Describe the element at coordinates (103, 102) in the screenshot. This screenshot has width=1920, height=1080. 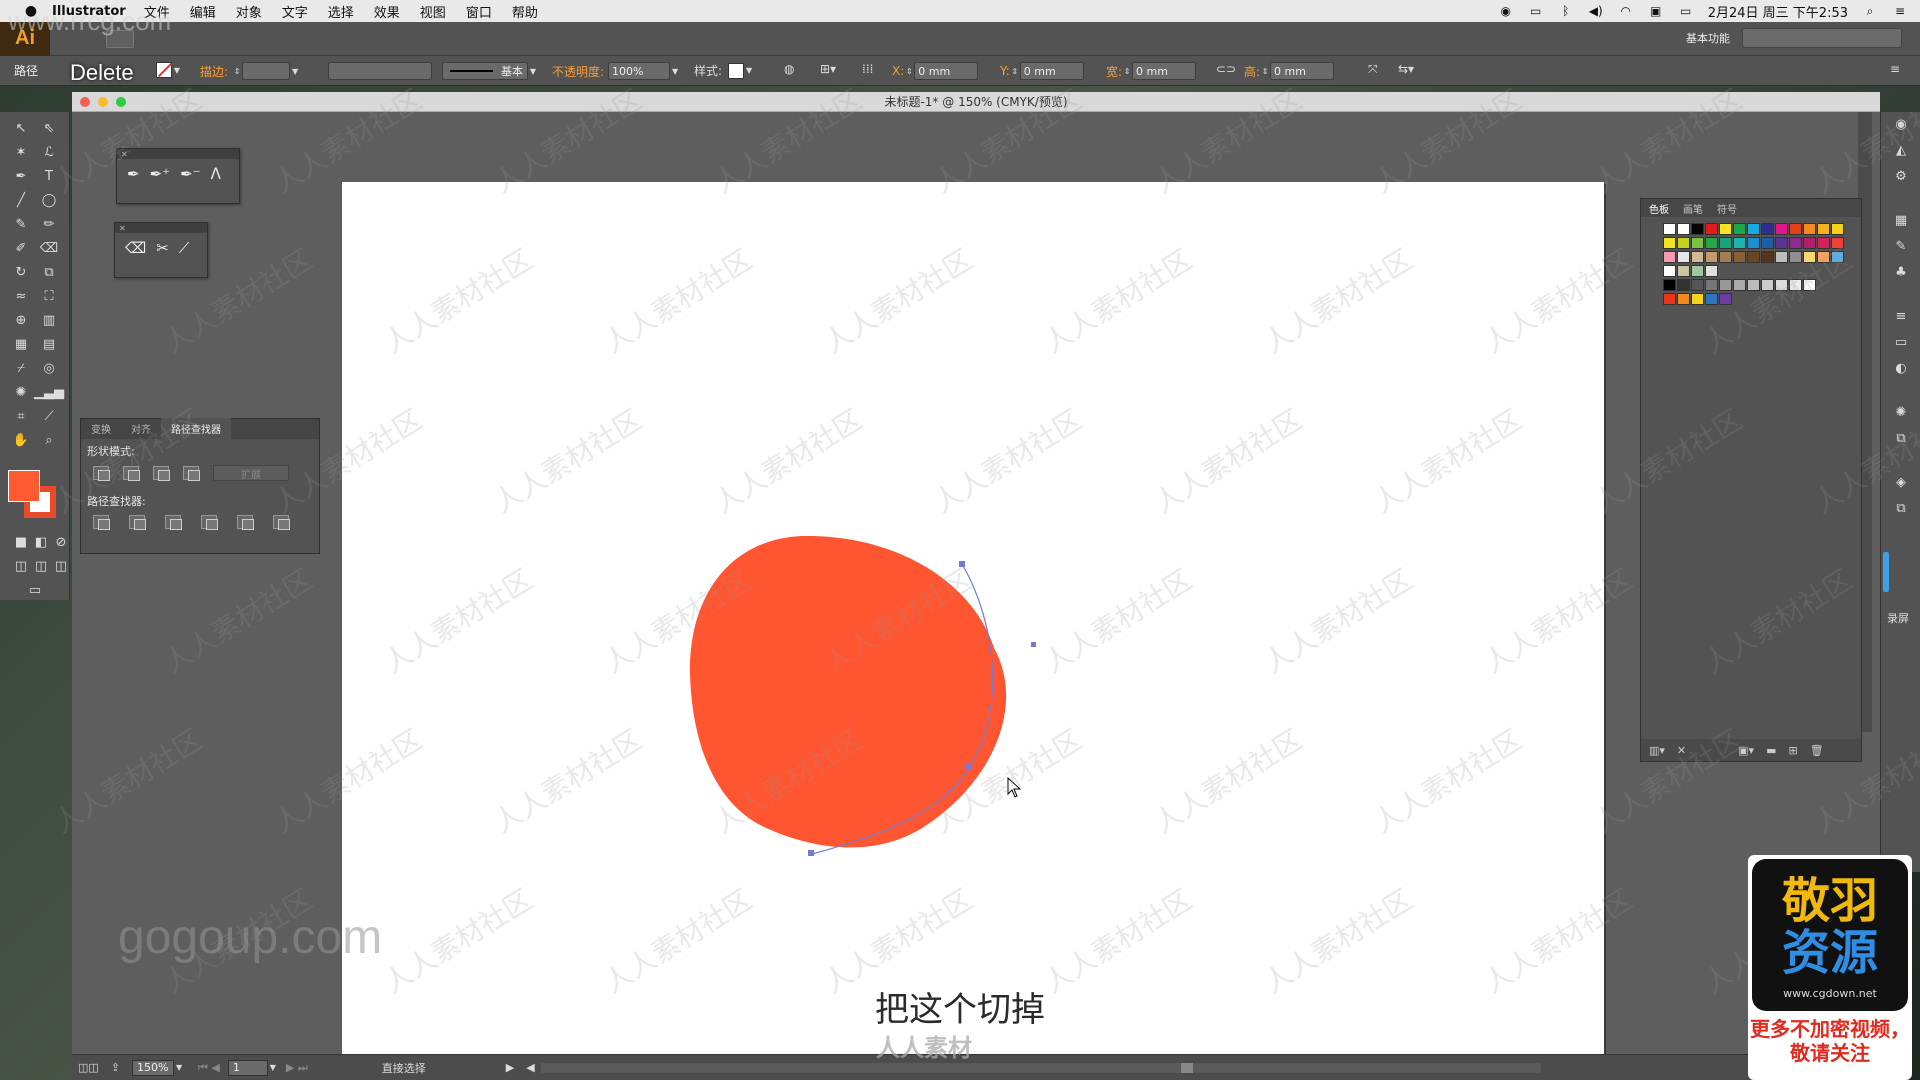
I see `minimize-window-icon` at that location.